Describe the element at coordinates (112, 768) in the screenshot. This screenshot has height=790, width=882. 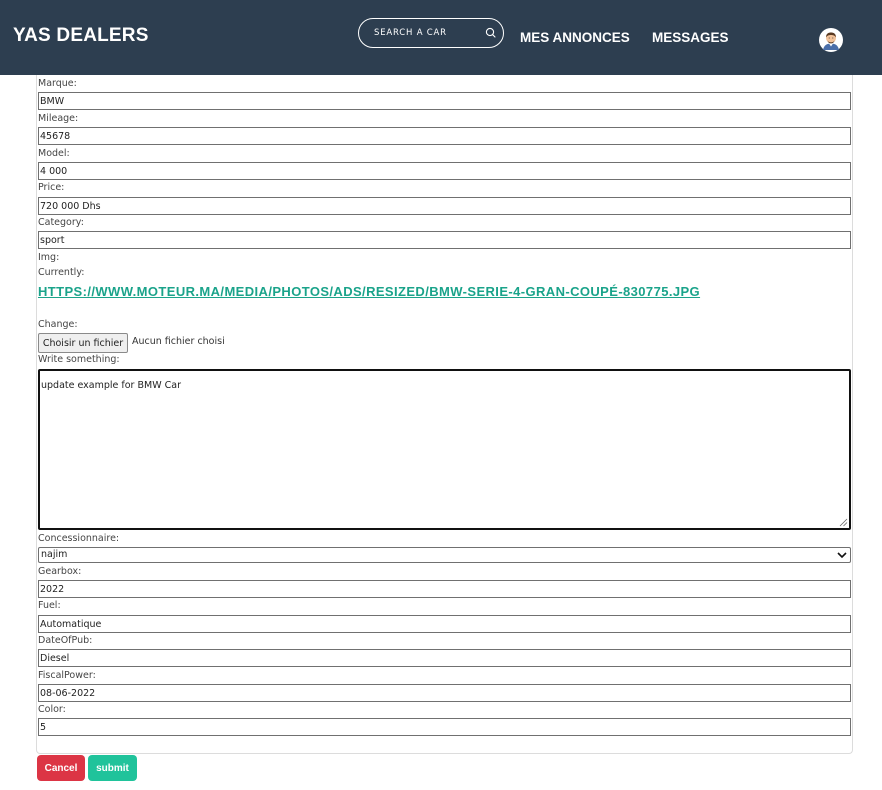
I see `submit-button: submit` at that location.